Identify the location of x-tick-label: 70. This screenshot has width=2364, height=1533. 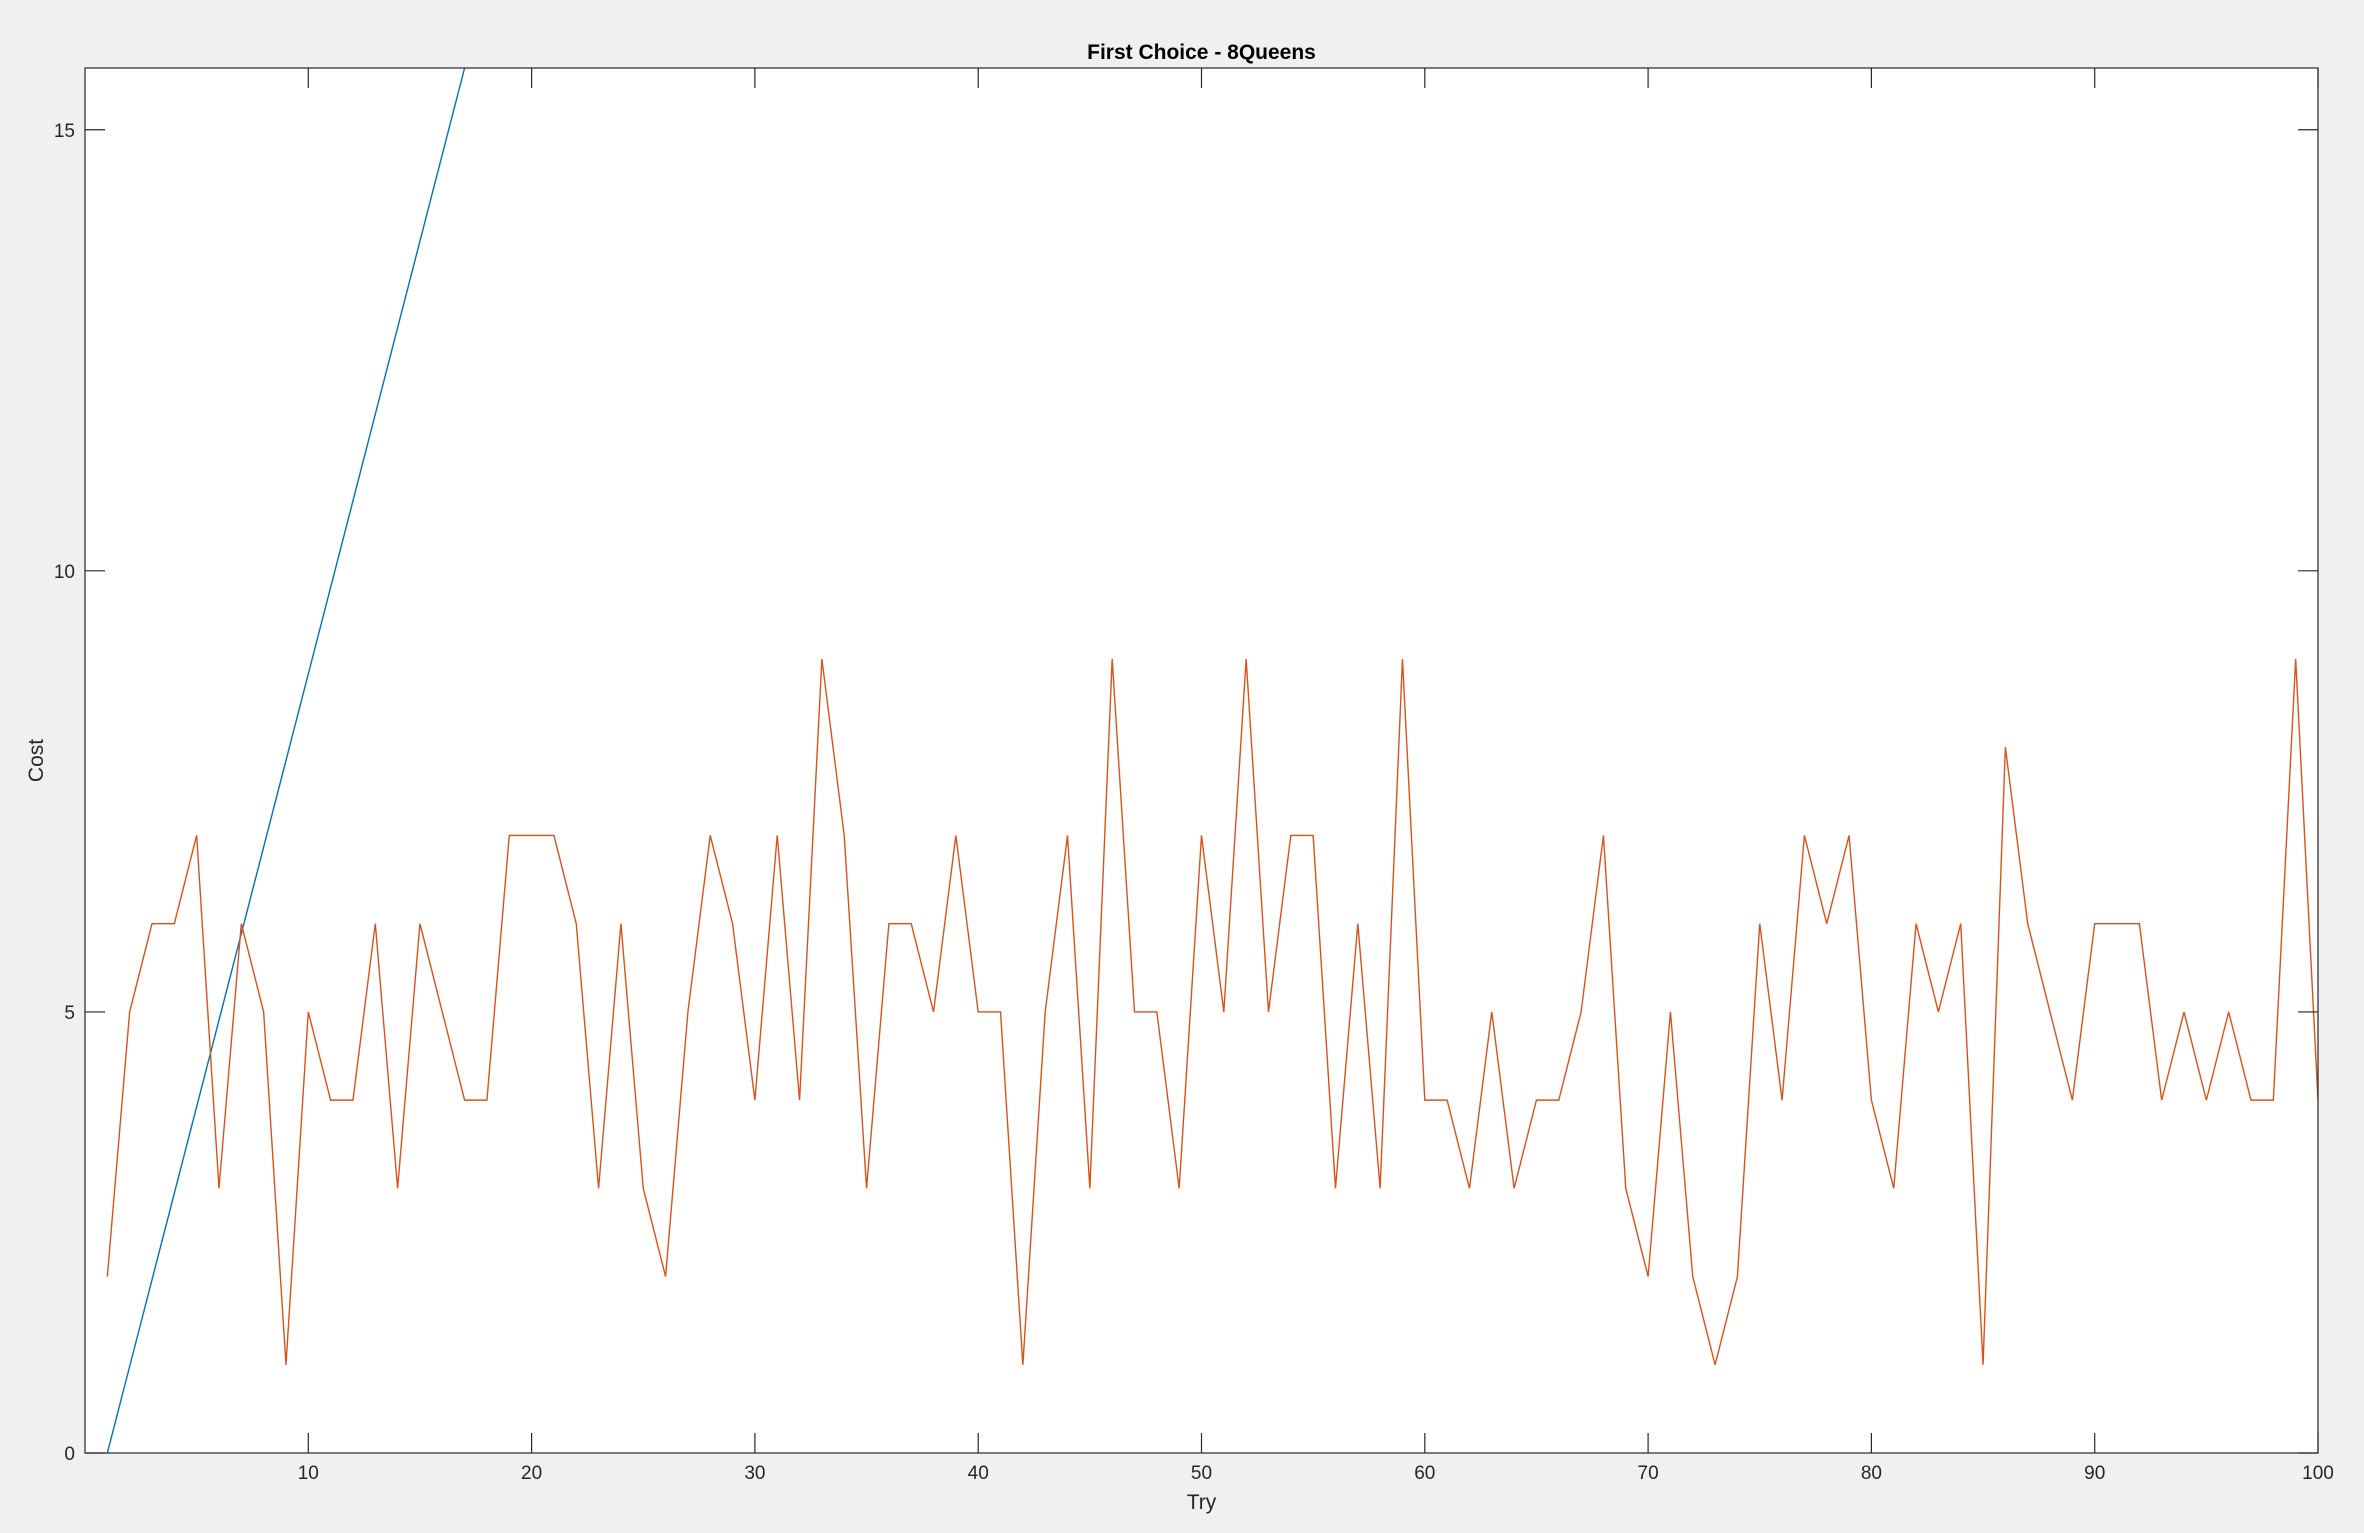
(1648, 1473).